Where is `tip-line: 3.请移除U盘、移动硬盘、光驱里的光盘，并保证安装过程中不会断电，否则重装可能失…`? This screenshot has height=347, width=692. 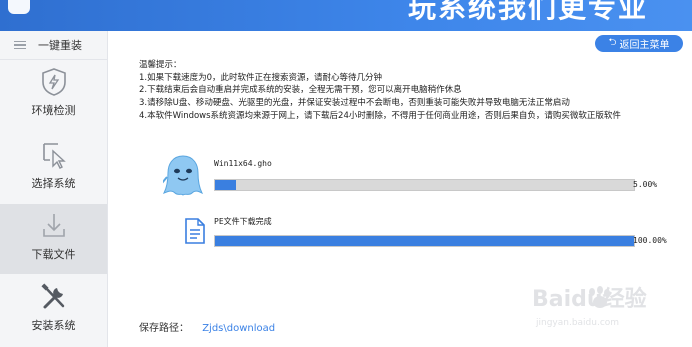
tip-line: 3.请移除U盘、移动硬盘、光驱里的光盘，并保证安装过程中不会断电，否则重装可能失… is located at coordinates (354, 103).